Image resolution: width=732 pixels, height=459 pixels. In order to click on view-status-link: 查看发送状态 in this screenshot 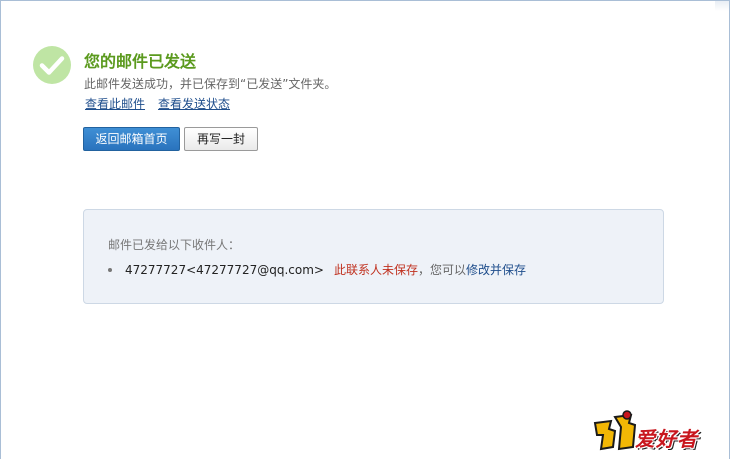, I will do `click(194, 103)`.